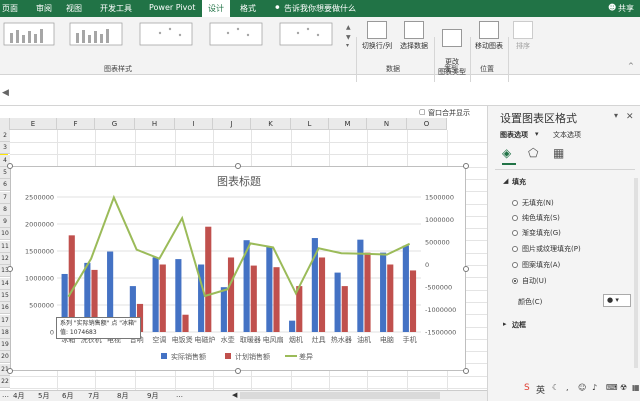 The width and height of the screenshot is (640, 401). Describe the element at coordinates (422, 112) in the screenshot. I see `window-merge-icon: ▢` at that location.